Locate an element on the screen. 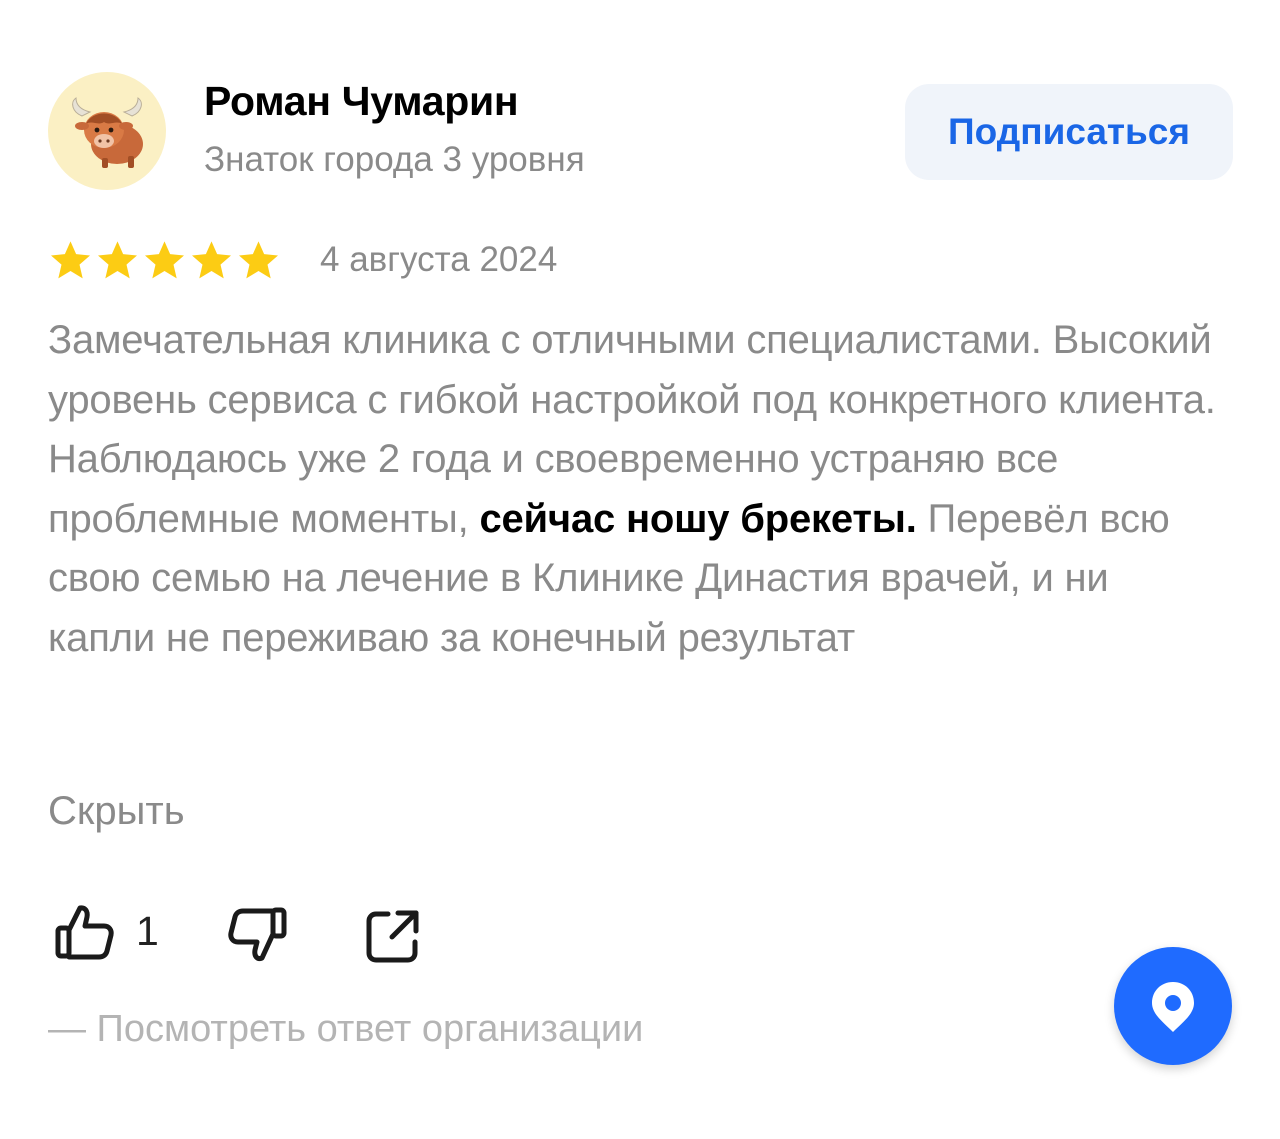 This screenshot has width=1280, height=1139. avatar is located at coordinates (107, 131).